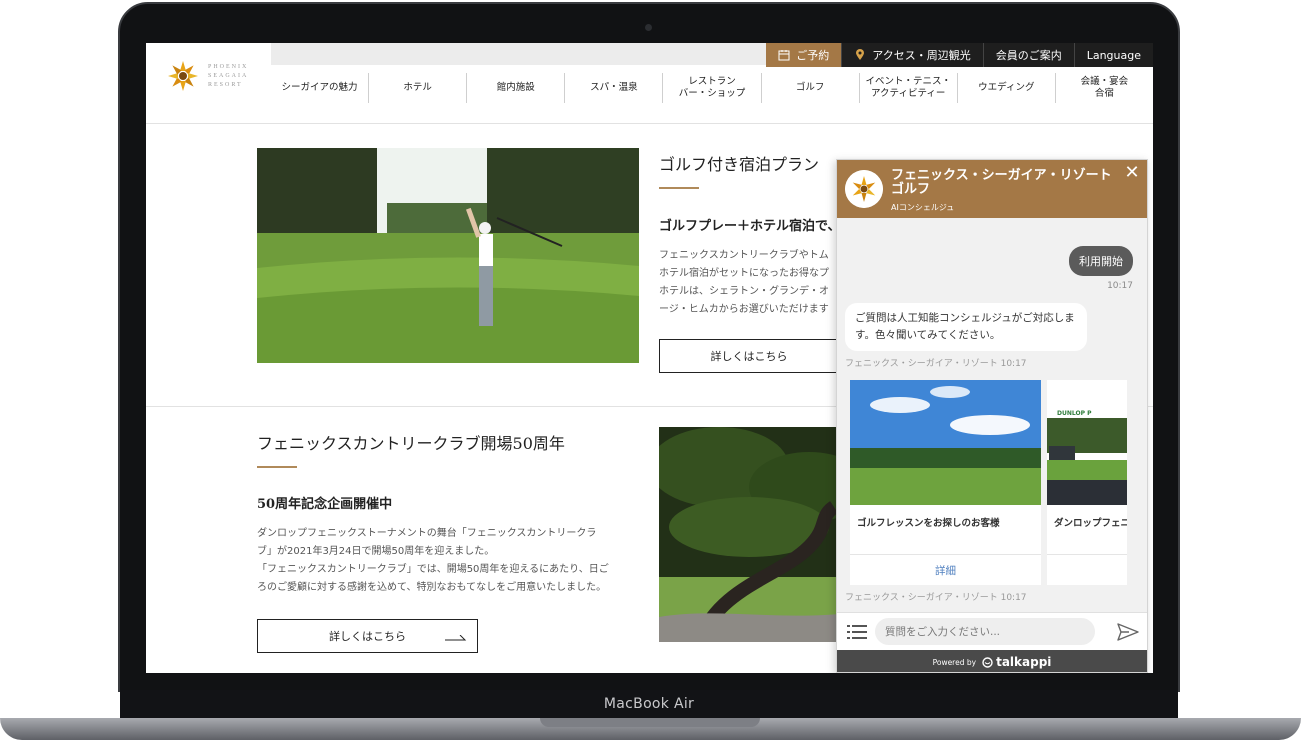 The width and height of the screenshot is (1301, 751). What do you see at coordinates (1104, 88) in the screenshot?
I see `nav-item-meetings: 会議・宴会 合宿` at bounding box center [1104, 88].